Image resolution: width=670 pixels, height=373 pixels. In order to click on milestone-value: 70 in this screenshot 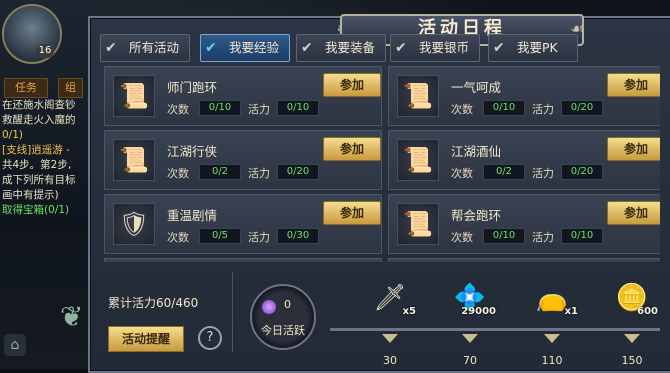, I will do `click(470, 360)`.